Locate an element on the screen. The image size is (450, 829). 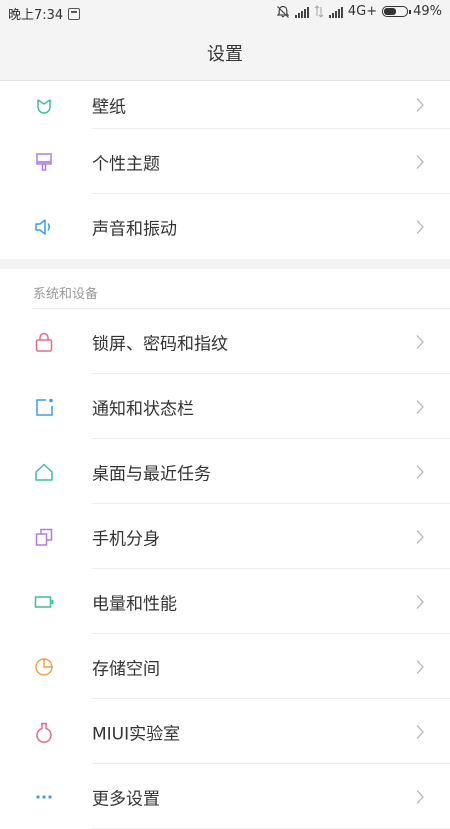
settings-item-lock: 锁屏、密码和指纹 is located at coordinates (225, 341).